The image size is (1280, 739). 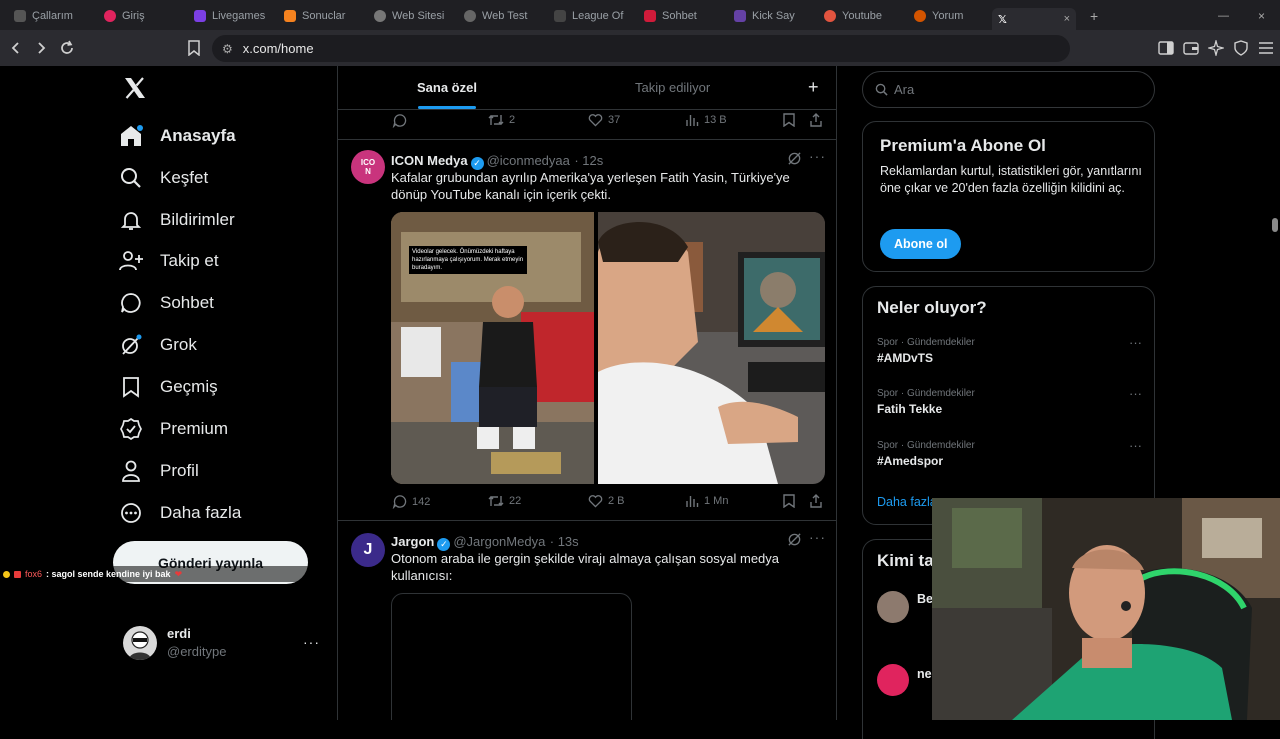 What do you see at coordinates (1034, 19) in the screenshot?
I see `browser-tab-active: 𝕏 ×` at bounding box center [1034, 19].